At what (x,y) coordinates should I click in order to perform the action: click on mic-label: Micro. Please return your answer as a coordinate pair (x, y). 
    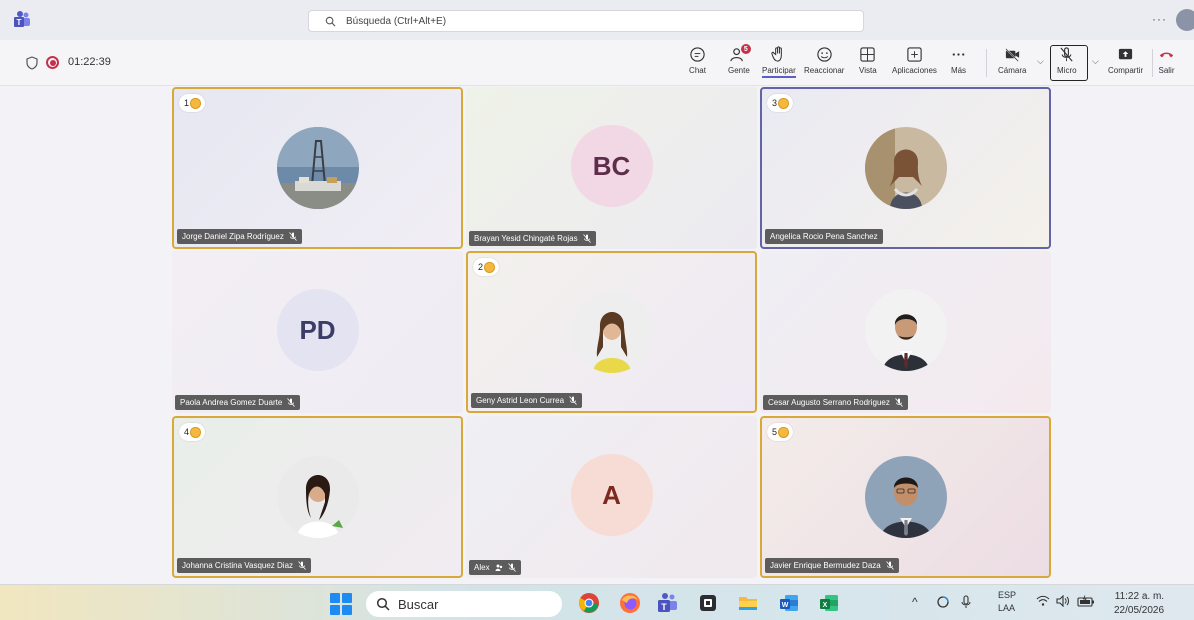
    Looking at the image, I should click on (1067, 70).